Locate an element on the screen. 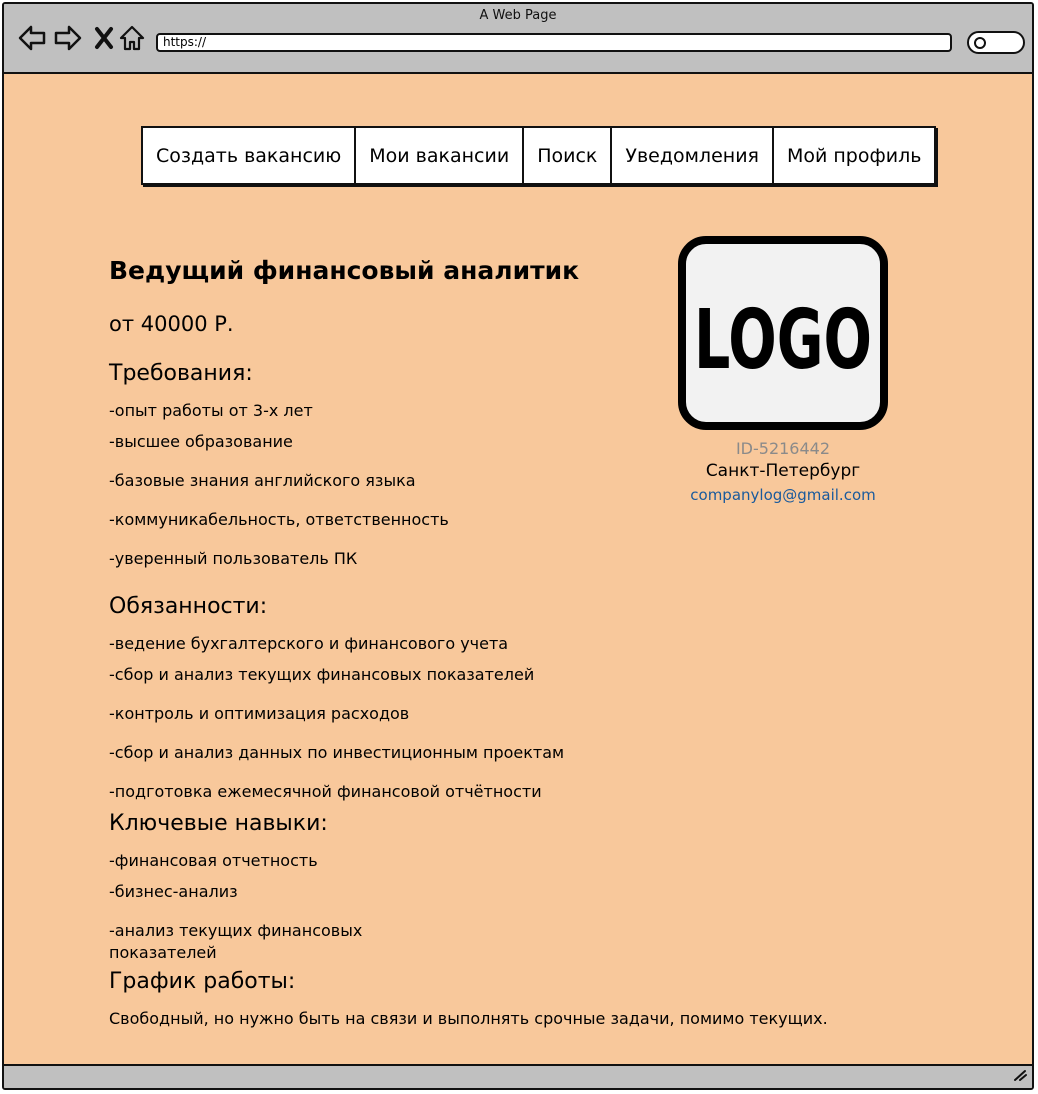  skill-item: -финансовая отчетность is located at coordinates (213, 860).